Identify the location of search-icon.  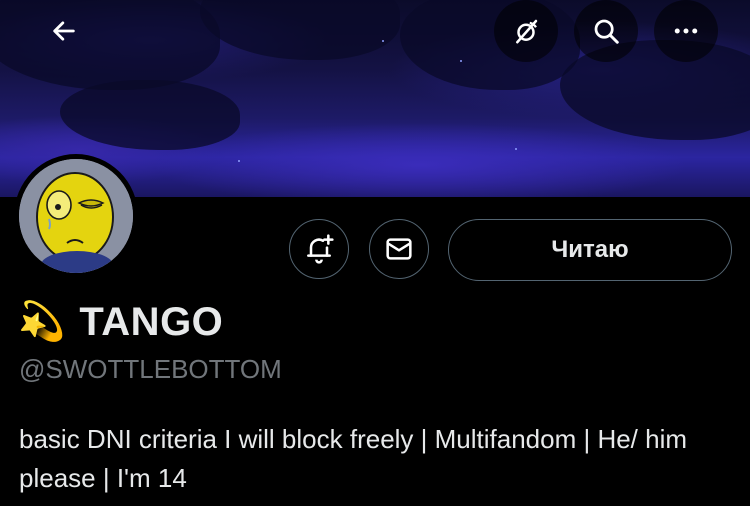
(606, 31).